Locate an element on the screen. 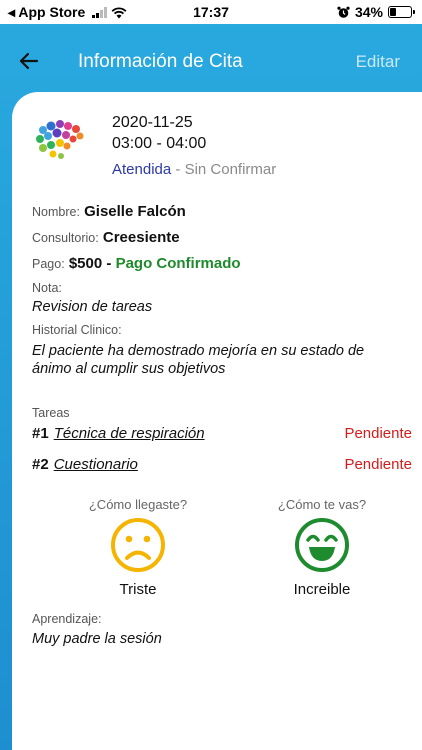 The height and width of the screenshot is (750, 422). office-label: Consultorio: is located at coordinates (65, 238).